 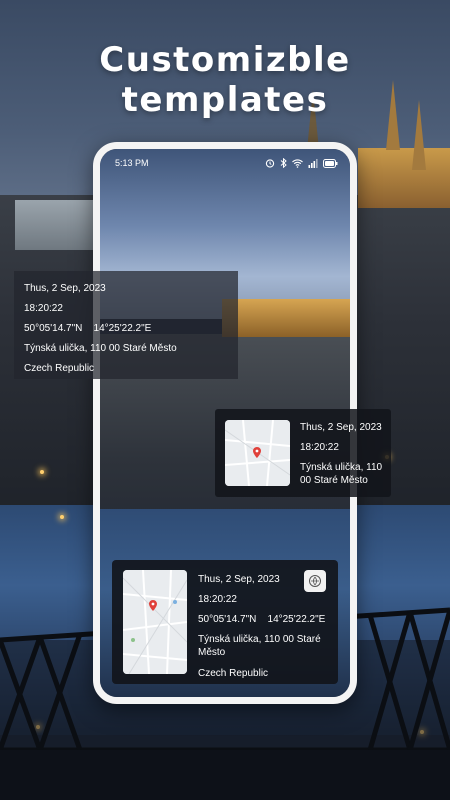 What do you see at coordinates (225, 163) in the screenshot?
I see `status-bar: 5:13 PM` at bounding box center [225, 163].